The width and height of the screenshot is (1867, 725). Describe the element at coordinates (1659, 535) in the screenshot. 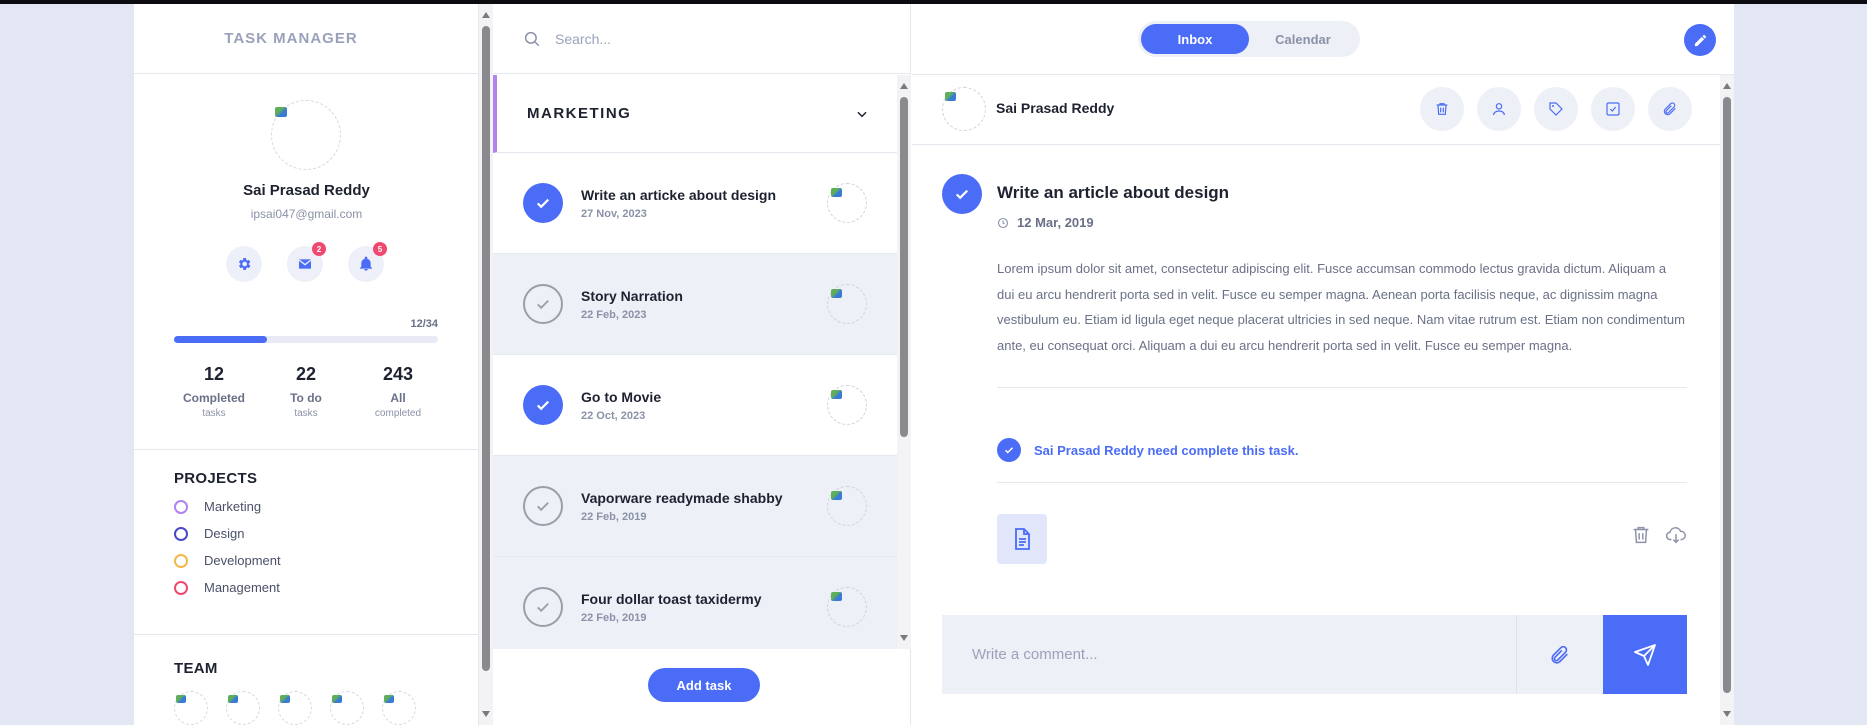

I see `file-actions` at that location.